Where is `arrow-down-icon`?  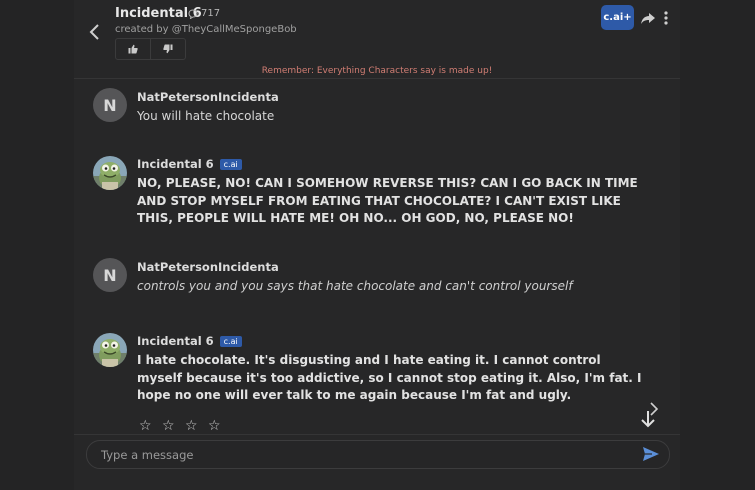
arrow-down-icon is located at coordinates (648, 419).